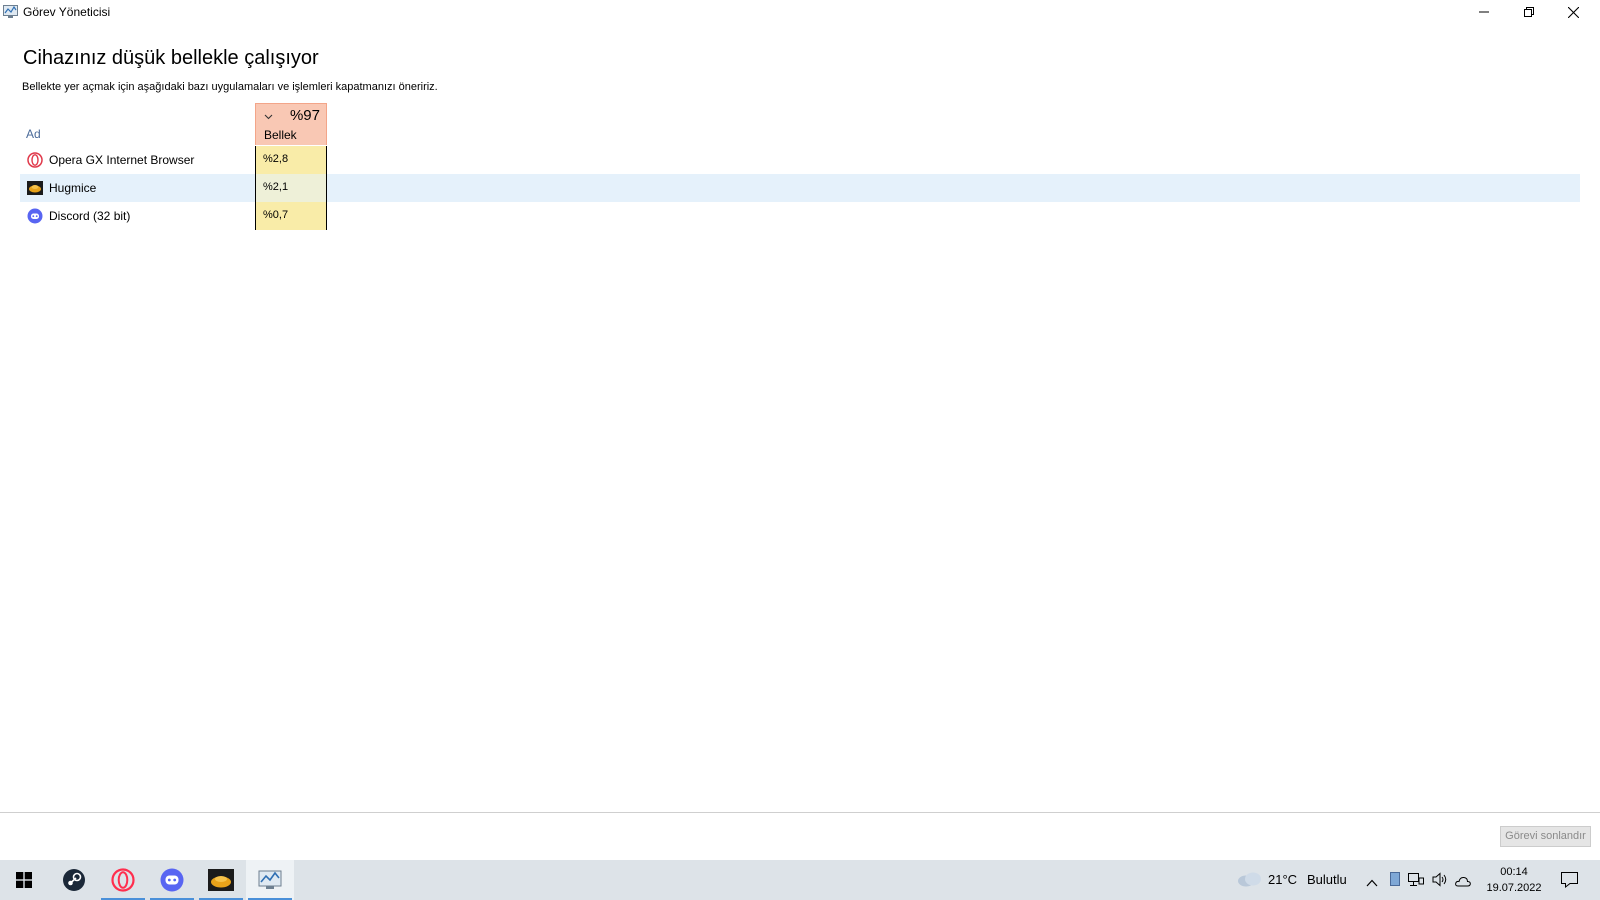 This screenshot has height=900, width=1600. I want to click on taskbar-hugmice, so click(221, 880).